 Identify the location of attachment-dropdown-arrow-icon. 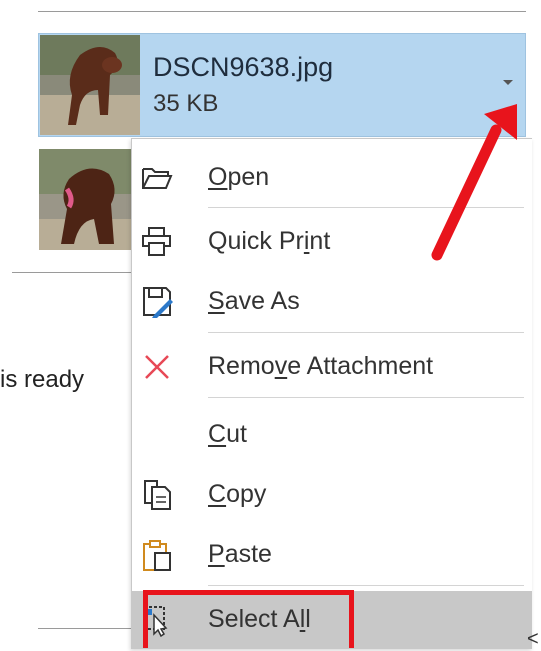
(508, 82).